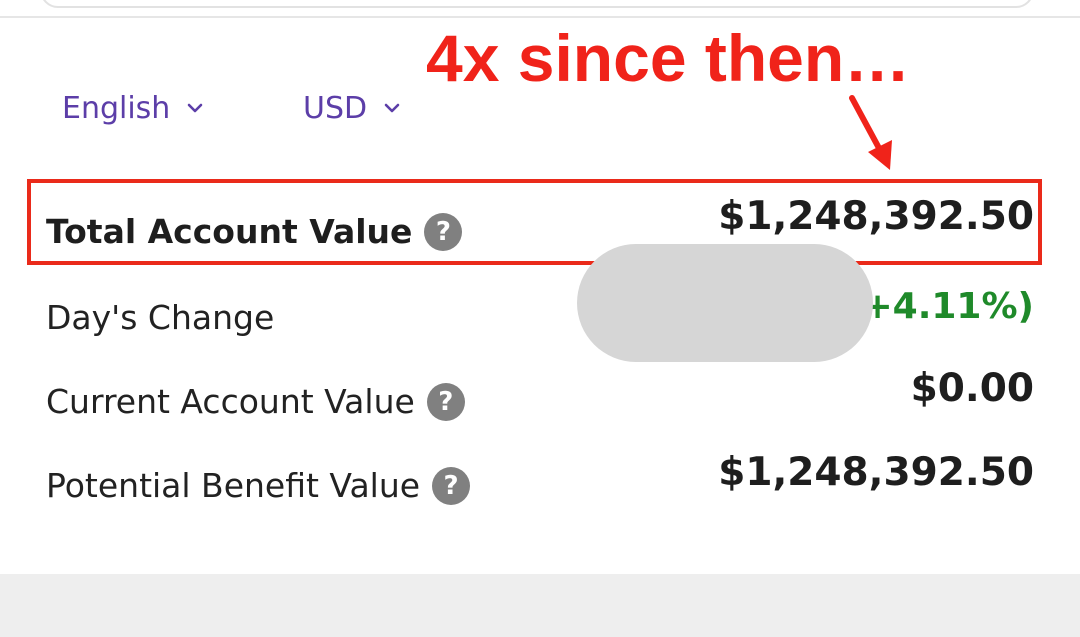 The height and width of the screenshot is (637, 1080). I want to click on footer-band, so click(540, 605).